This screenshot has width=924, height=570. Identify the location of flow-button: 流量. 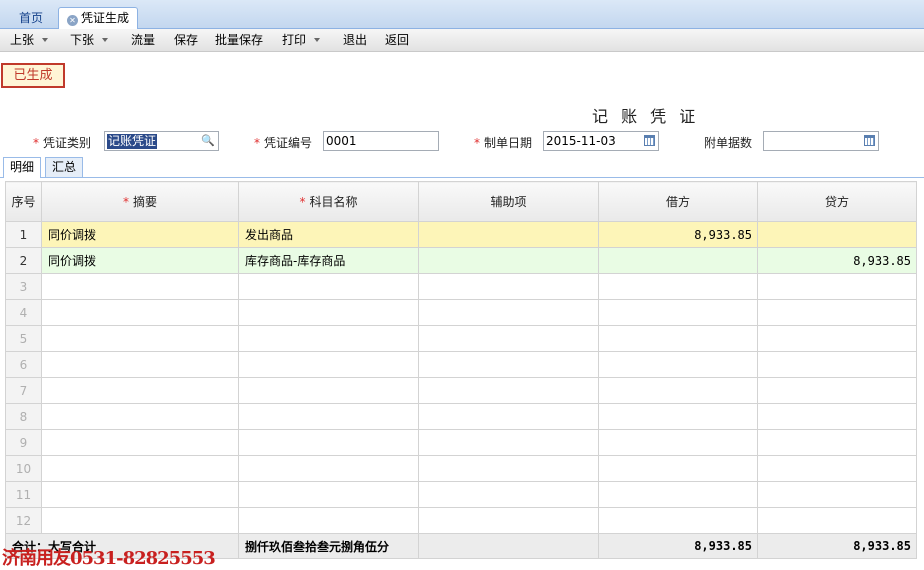
(143, 40).